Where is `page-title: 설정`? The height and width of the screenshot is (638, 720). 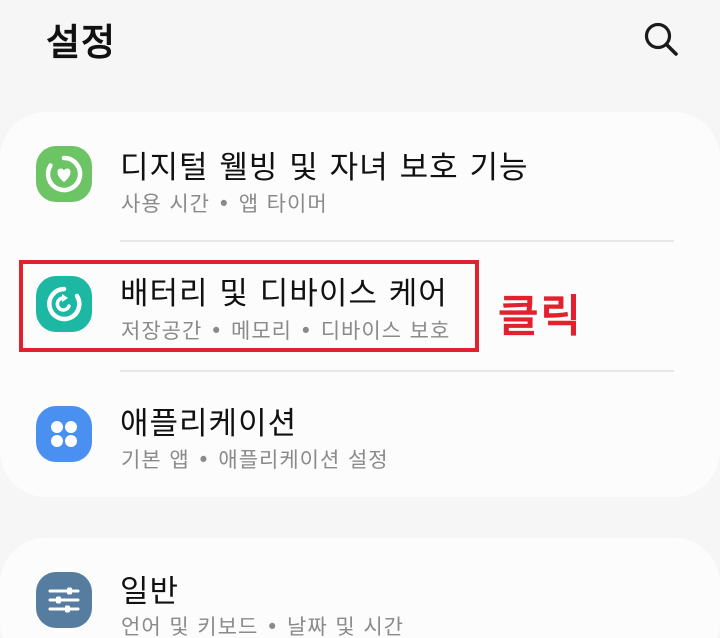 page-title: 설정 is located at coordinates (81, 42).